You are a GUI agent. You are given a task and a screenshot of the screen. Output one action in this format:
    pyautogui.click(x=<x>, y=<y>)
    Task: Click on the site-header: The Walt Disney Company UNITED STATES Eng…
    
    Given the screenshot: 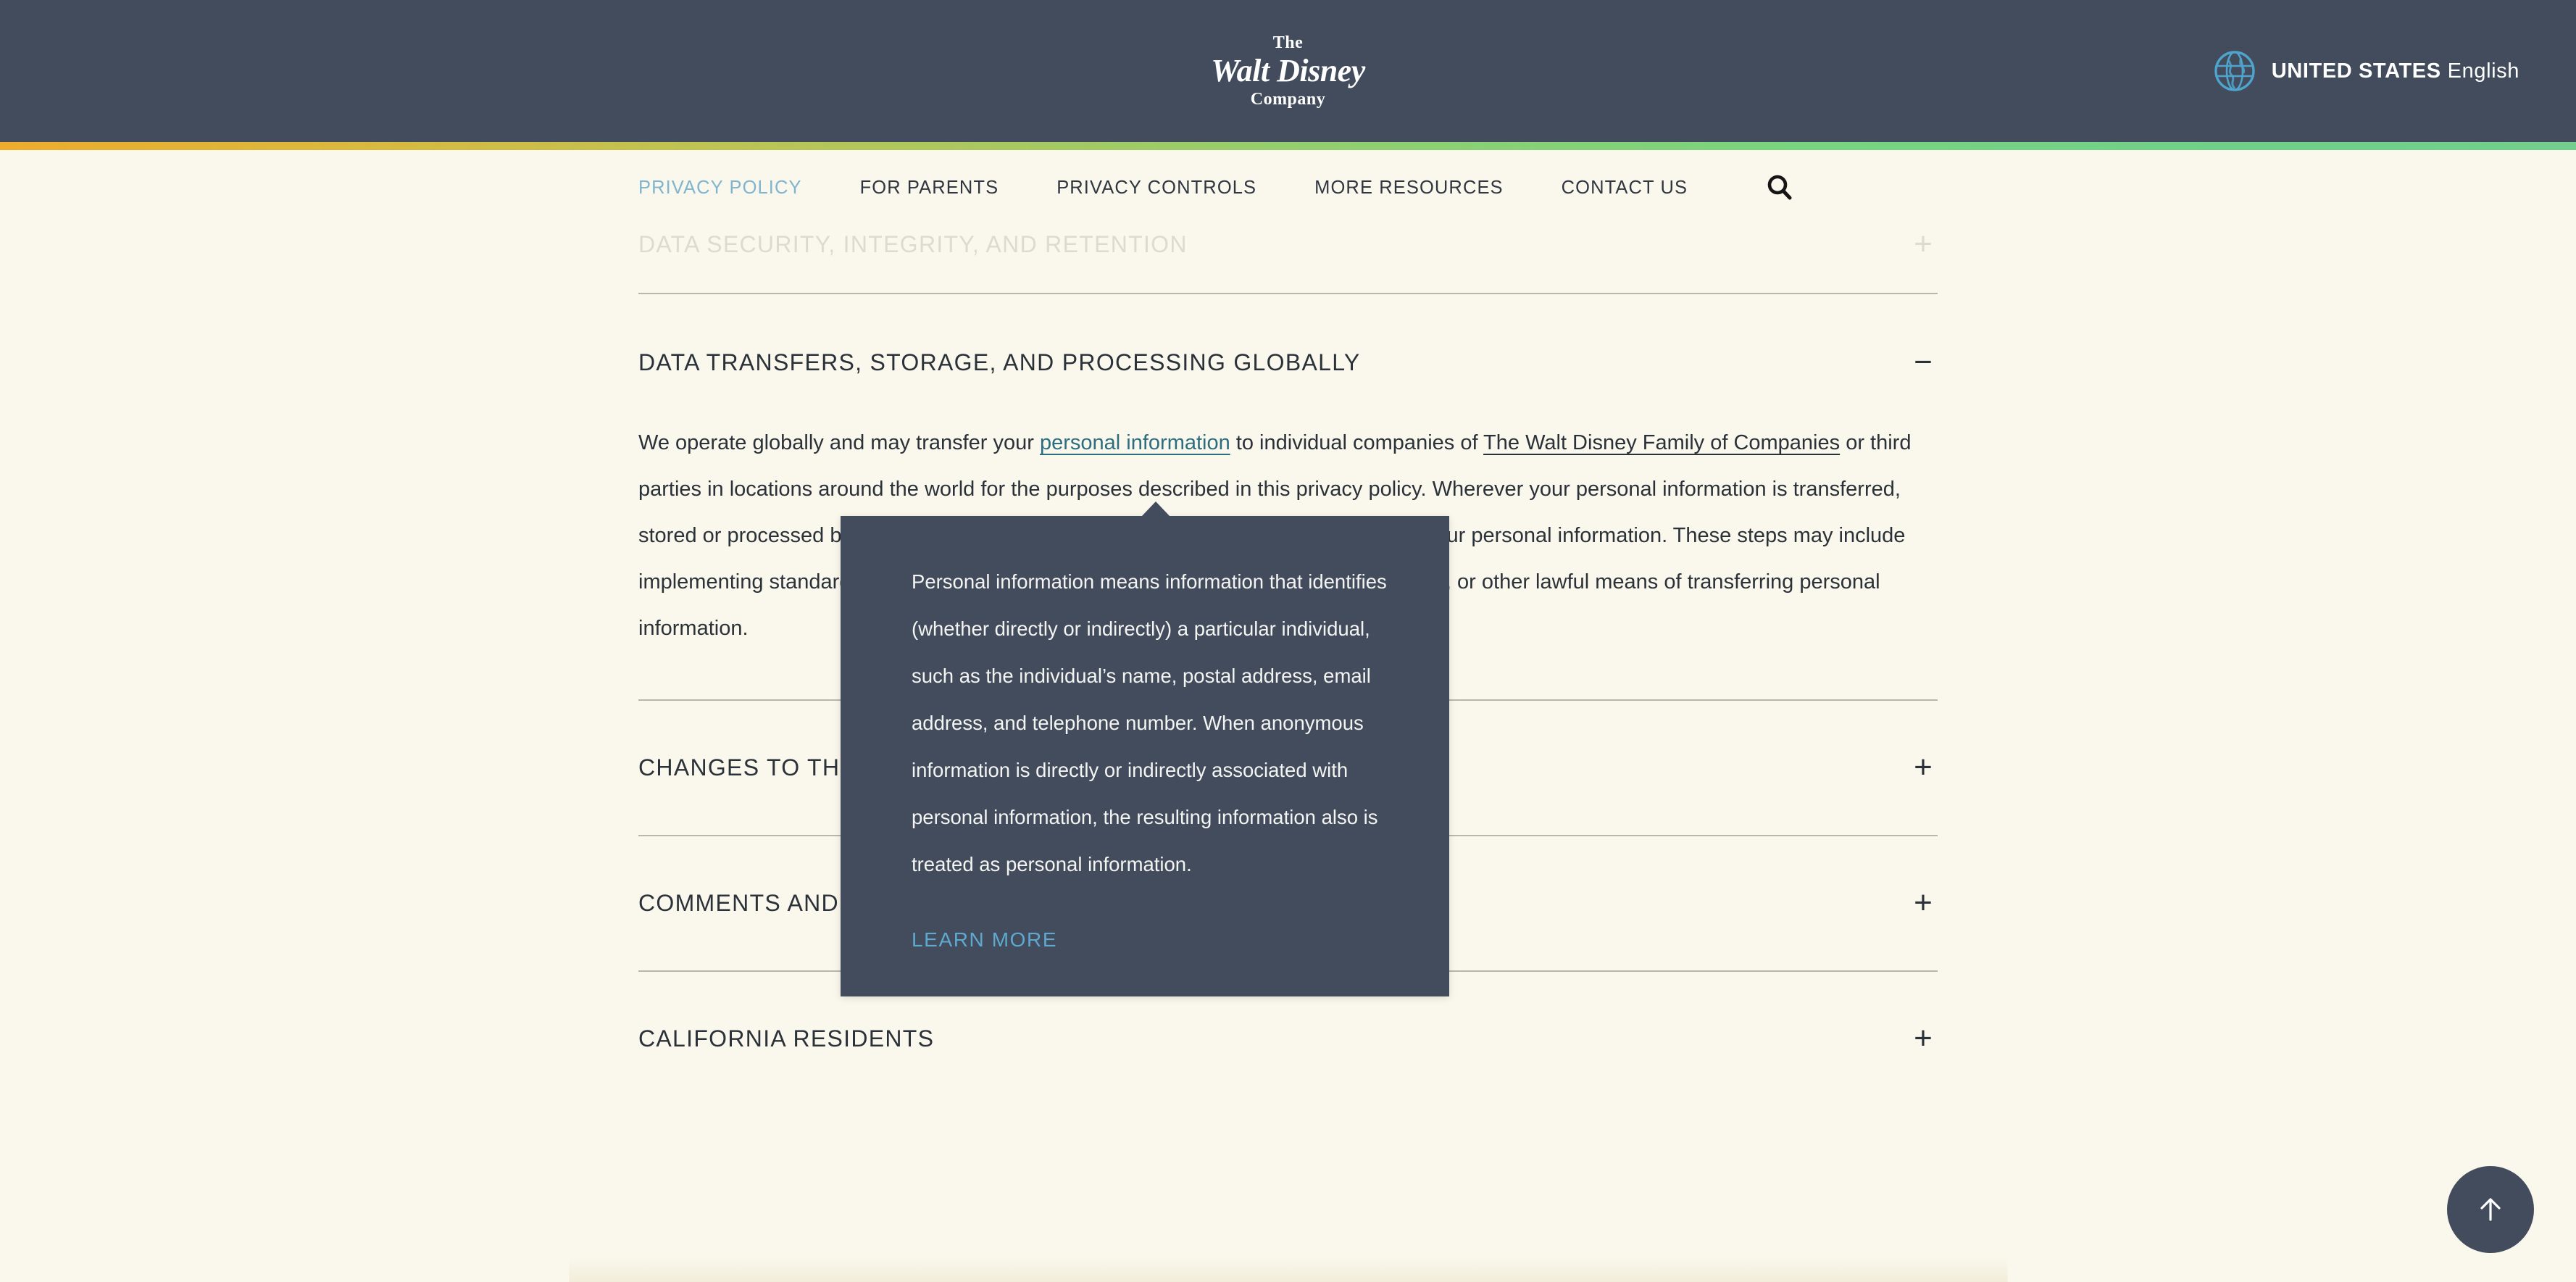 What is the action you would take?
    pyautogui.click(x=1288, y=71)
    